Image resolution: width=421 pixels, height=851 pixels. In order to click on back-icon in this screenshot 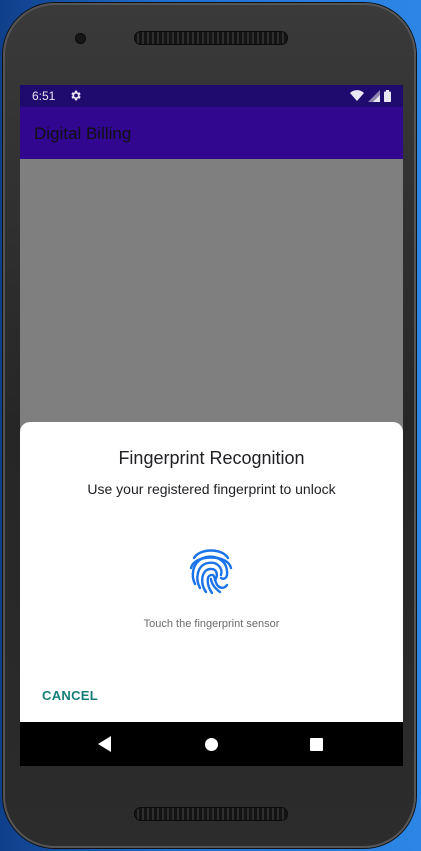, I will do `click(104, 744)`.